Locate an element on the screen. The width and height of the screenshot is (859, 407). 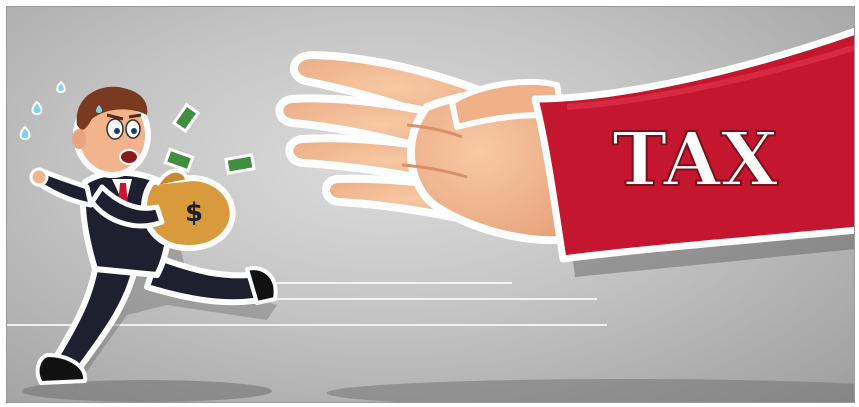
left-arm is located at coordinates (66, 188).